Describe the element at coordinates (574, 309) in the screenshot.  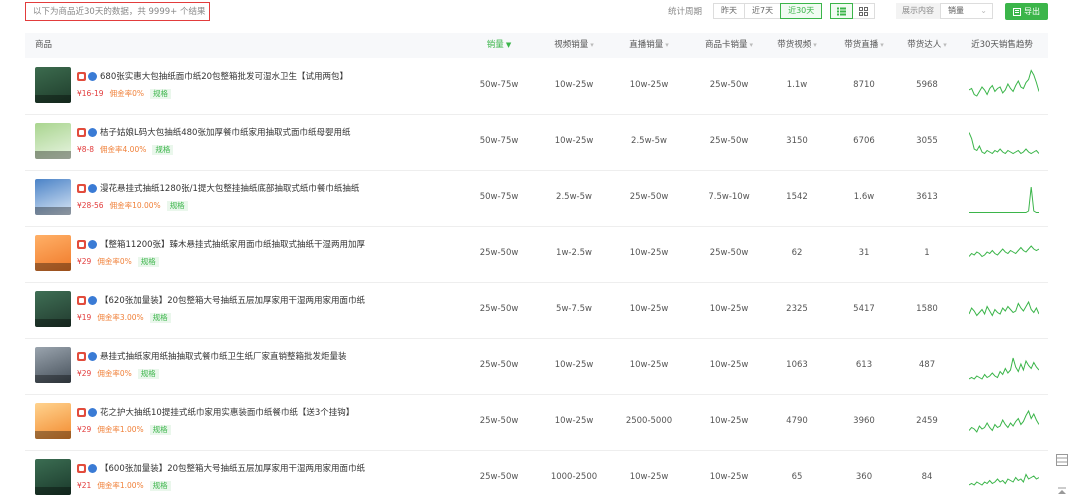
I see `cell-video-sales: 5w-7.5w` at that location.